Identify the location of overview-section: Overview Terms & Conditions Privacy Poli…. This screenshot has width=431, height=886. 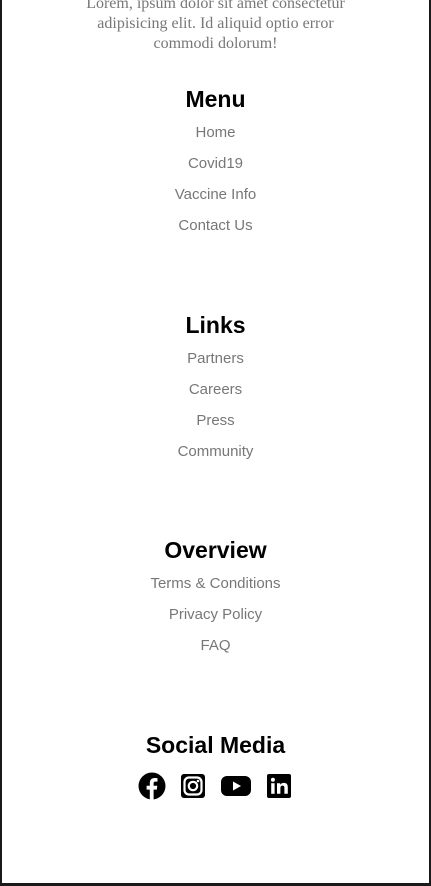
(215, 598).